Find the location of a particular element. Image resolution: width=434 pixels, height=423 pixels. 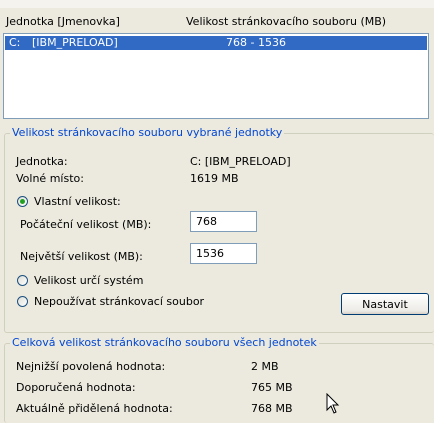

drive-label: [IBM_PRELOAD] is located at coordinates (75, 42).